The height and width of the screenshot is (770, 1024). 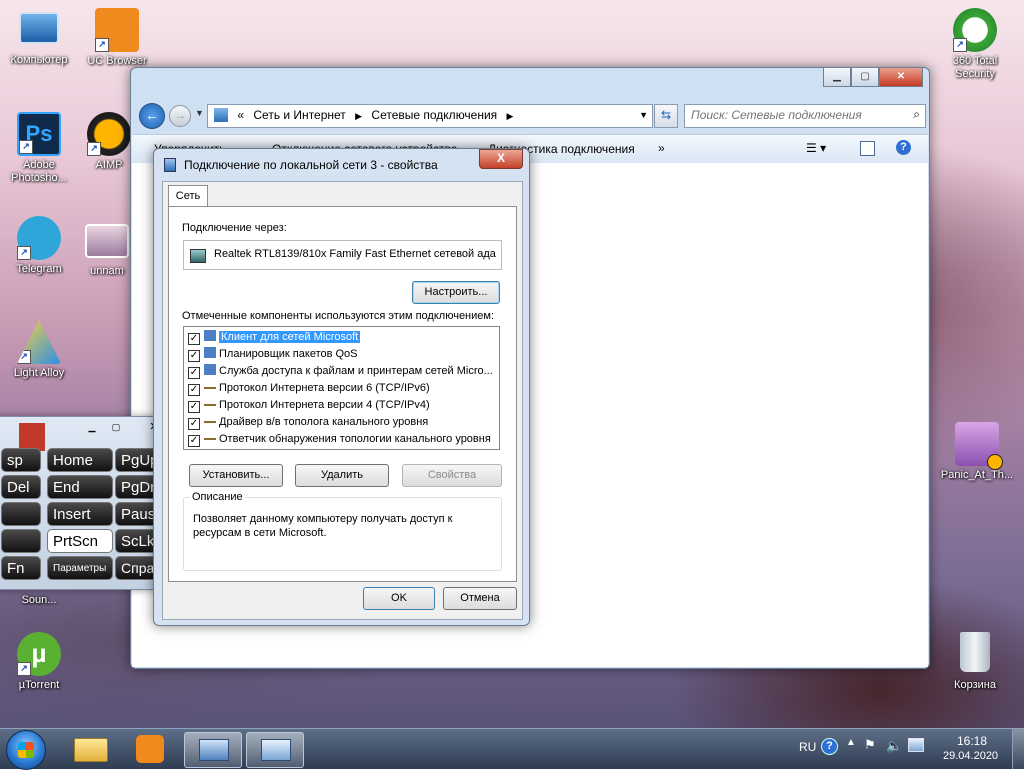 I want to click on search-box: ⌕, so click(x=805, y=116).